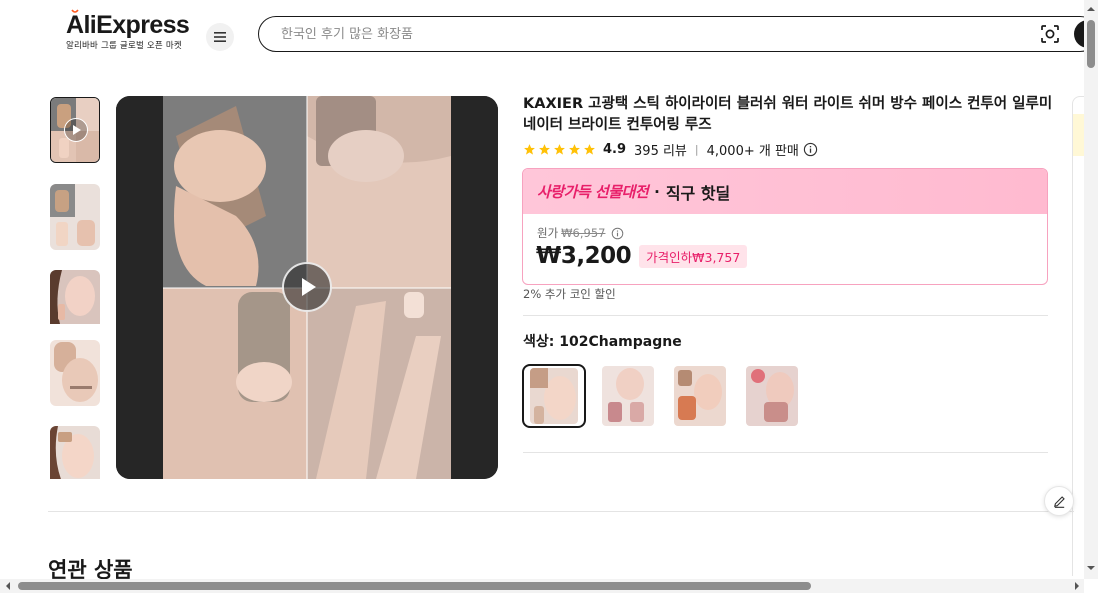 Image resolution: width=1098 pixels, height=593 pixels. I want to click on aliexpress-logo: AliExpress 알리바바 그룹 글로벌 오픈 마켓, so click(128, 30).